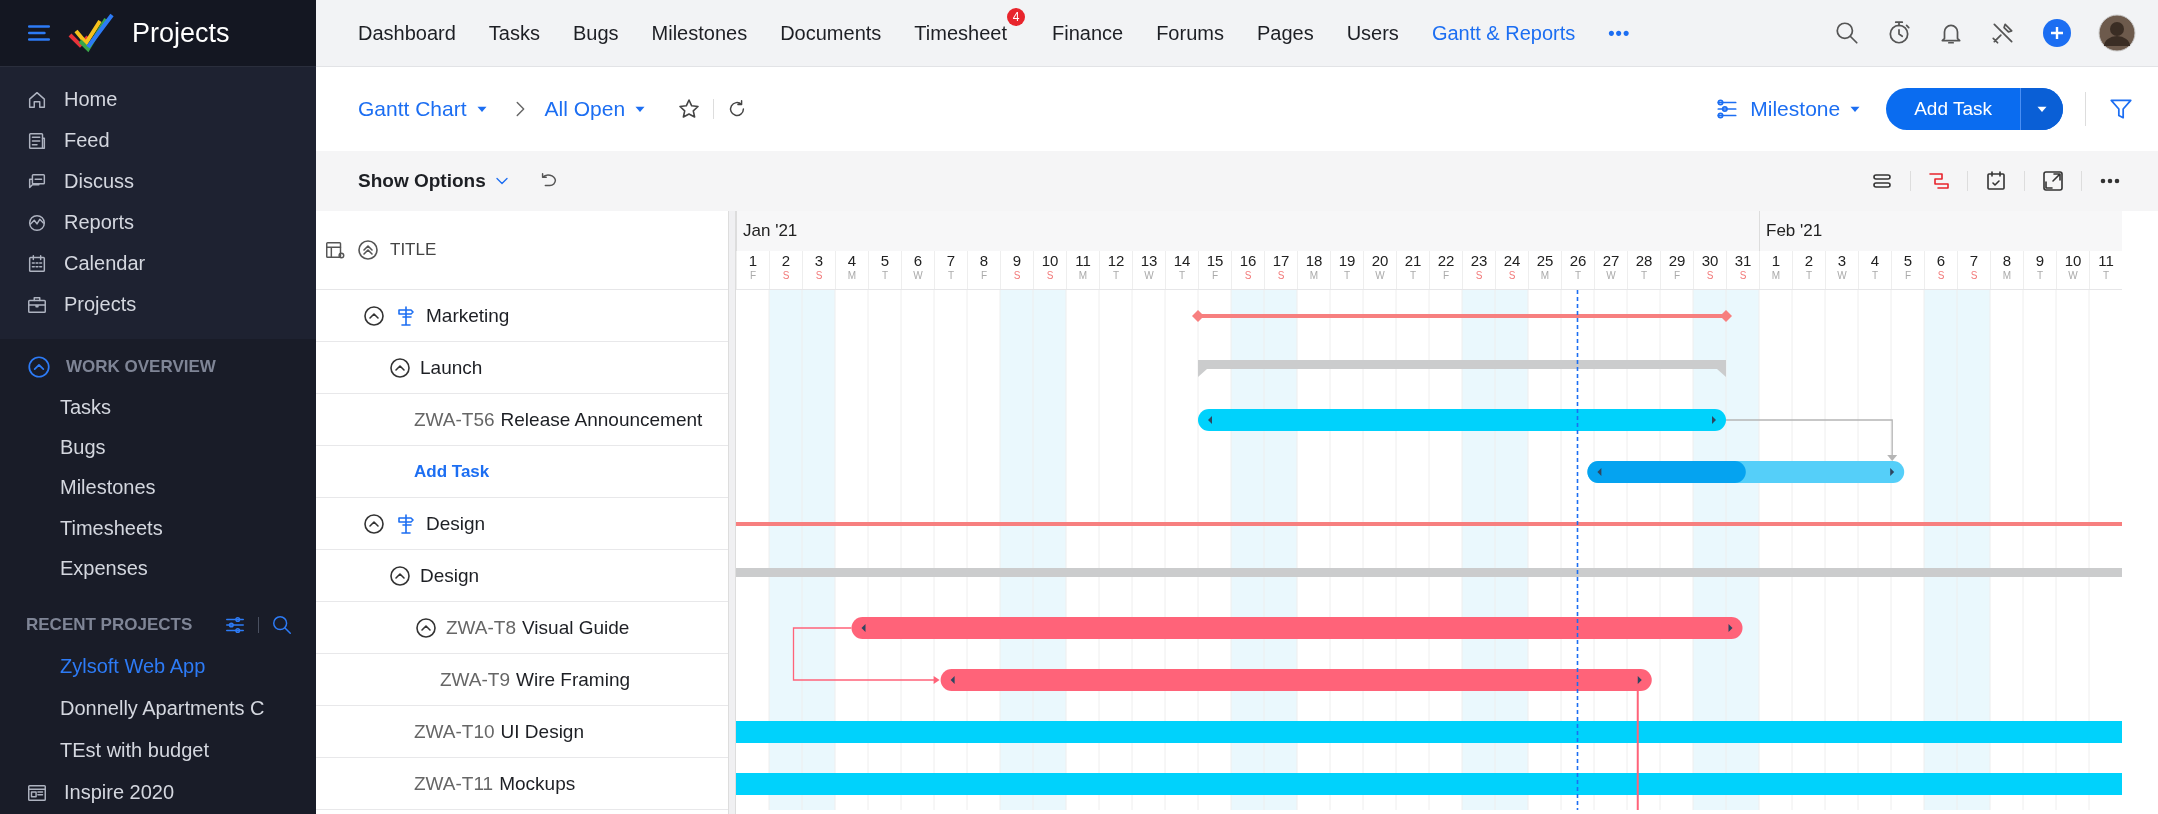 The width and height of the screenshot is (2158, 814). What do you see at coordinates (454, 731) in the screenshot?
I see `task-id: ZWA-T10` at bounding box center [454, 731].